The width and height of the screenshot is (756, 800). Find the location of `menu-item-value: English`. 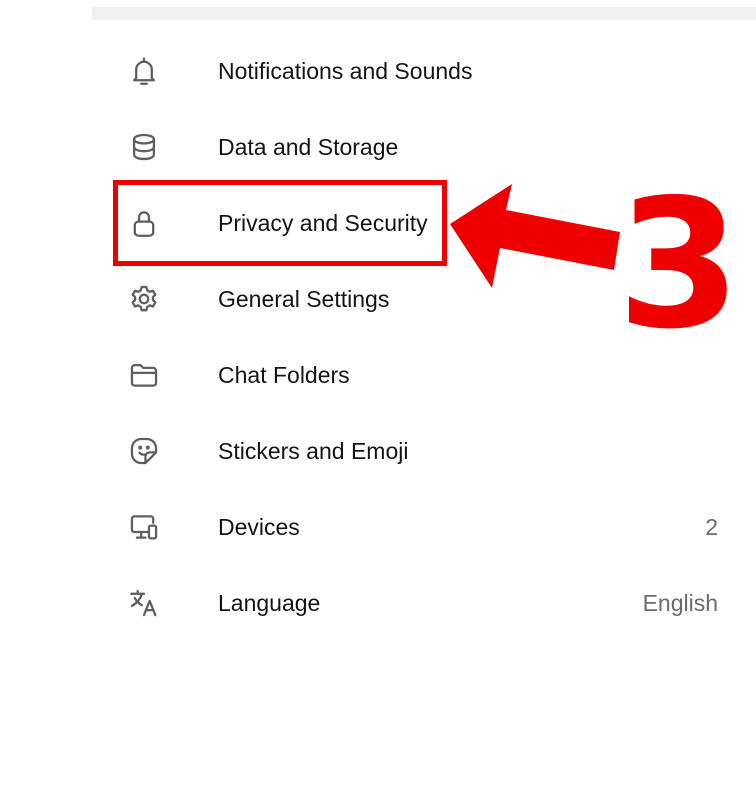

menu-item-value: English is located at coordinates (680, 603).